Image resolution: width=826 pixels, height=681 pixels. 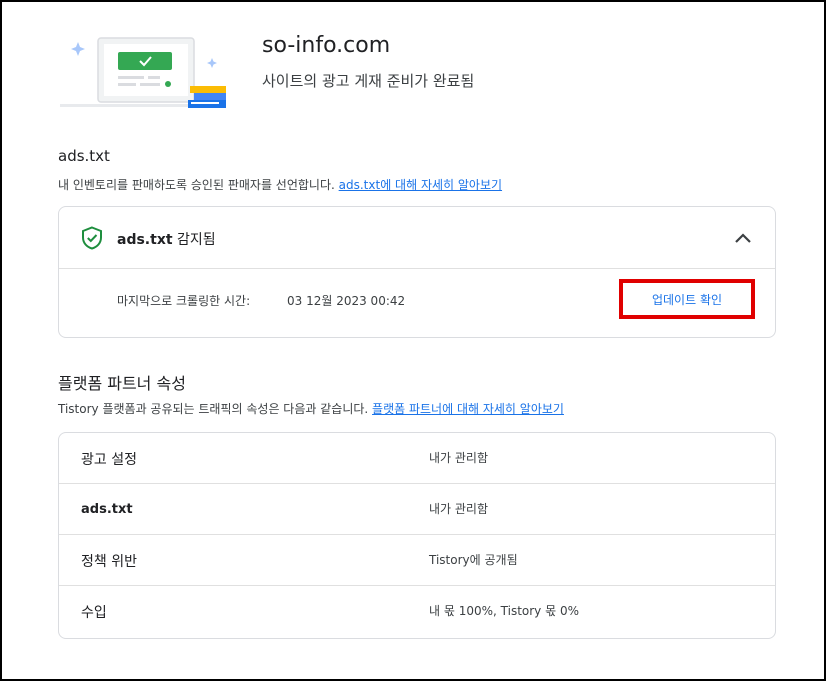 I want to click on property-key: ads.txt, so click(x=107, y=509).